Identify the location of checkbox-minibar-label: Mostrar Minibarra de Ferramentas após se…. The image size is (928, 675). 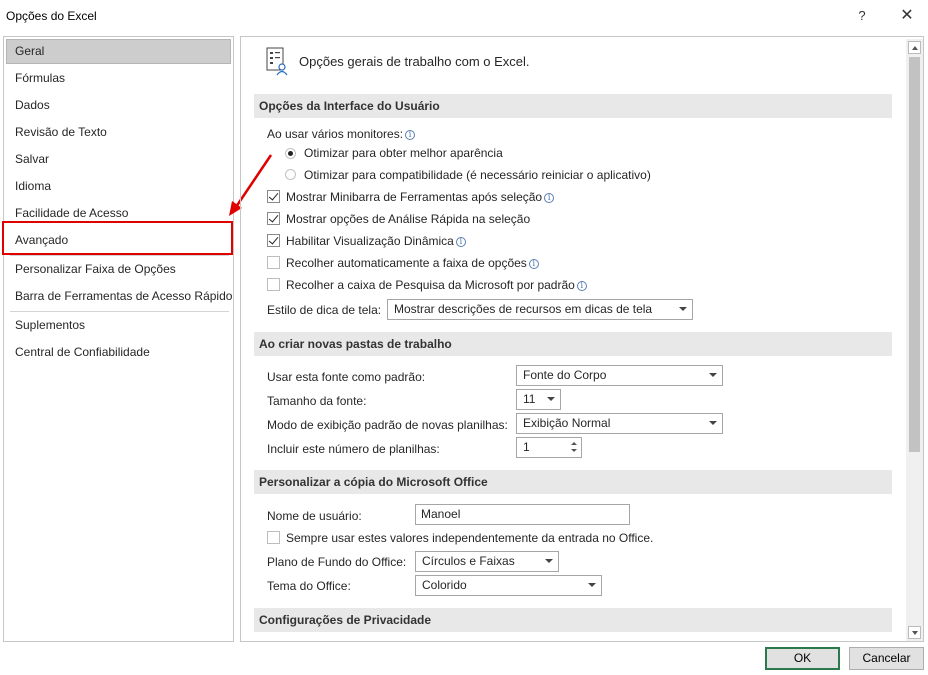
(414, 197).